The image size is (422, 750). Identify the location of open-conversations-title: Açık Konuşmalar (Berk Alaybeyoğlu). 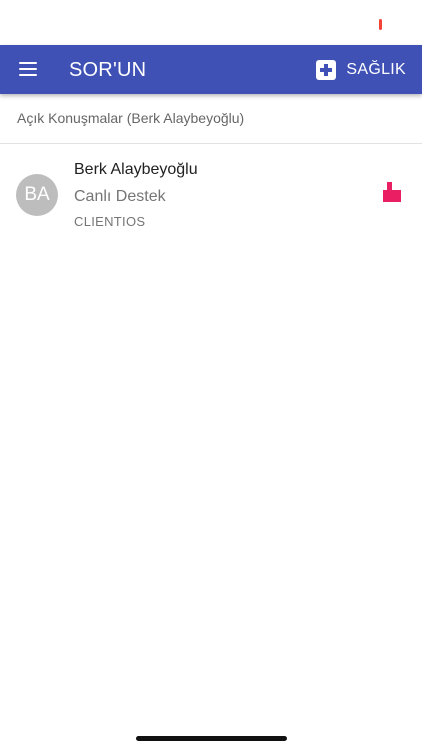
(131, 118).